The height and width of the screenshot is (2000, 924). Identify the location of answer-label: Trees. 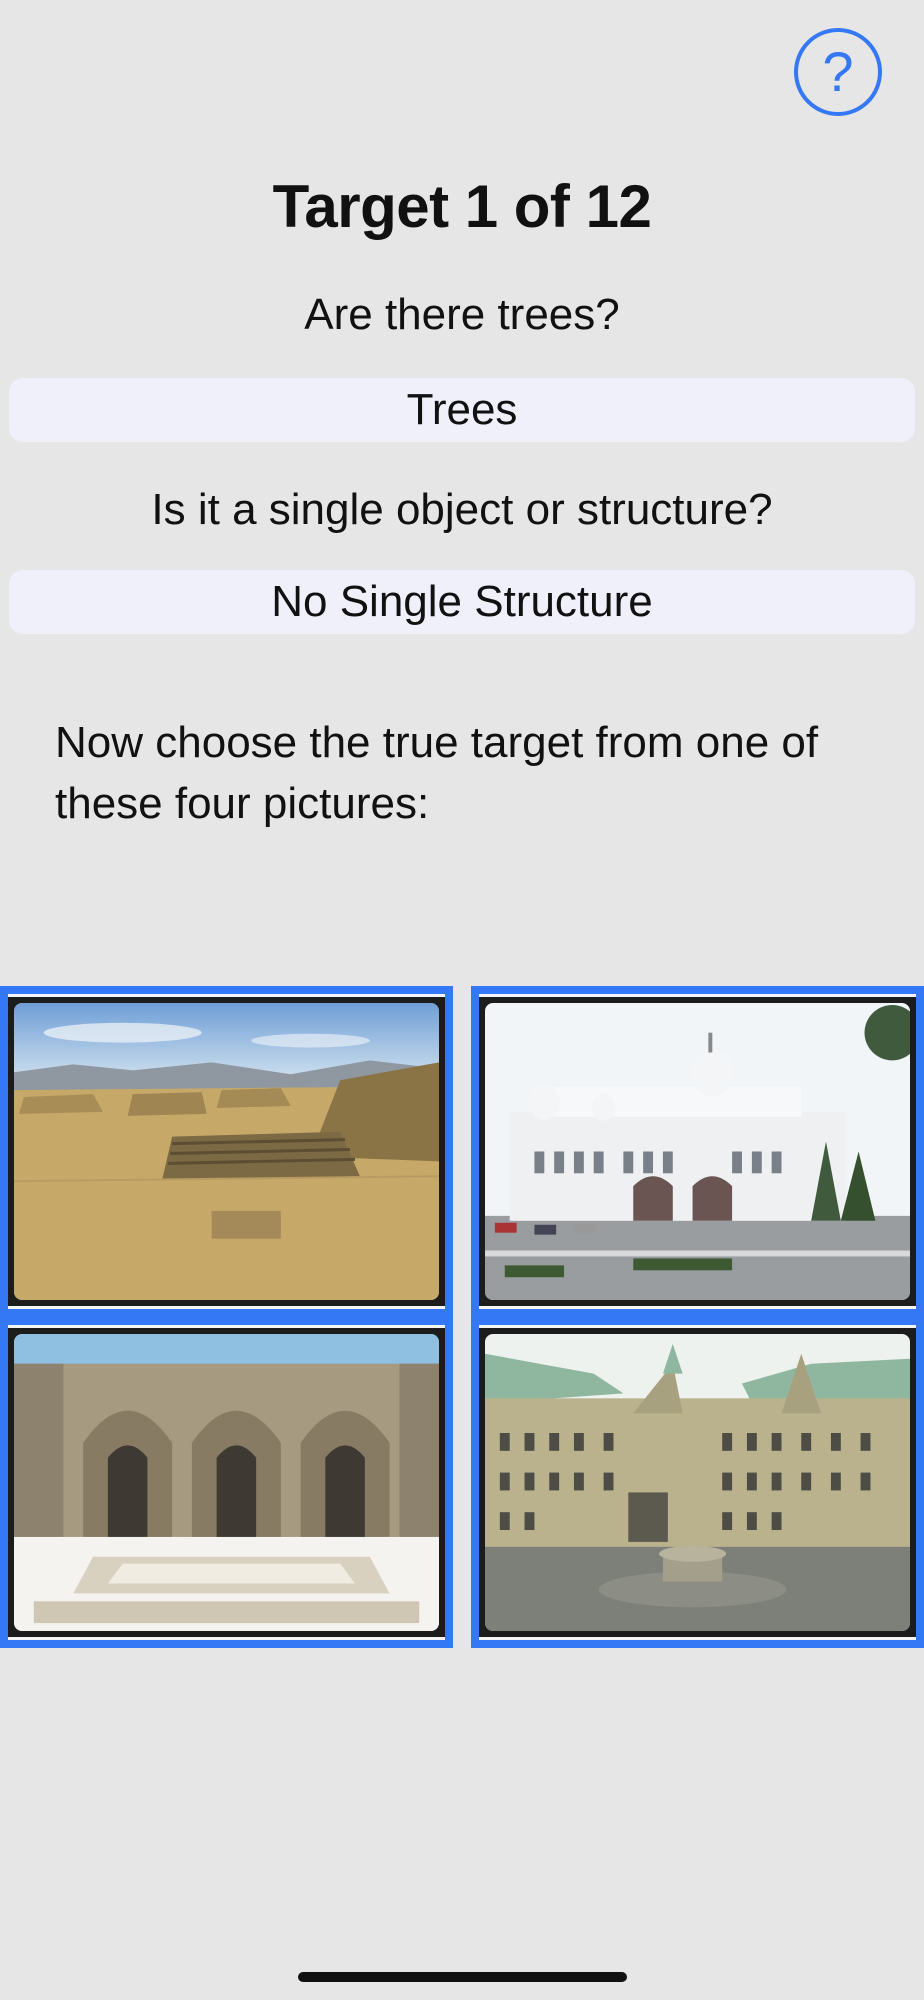
(462, 409).